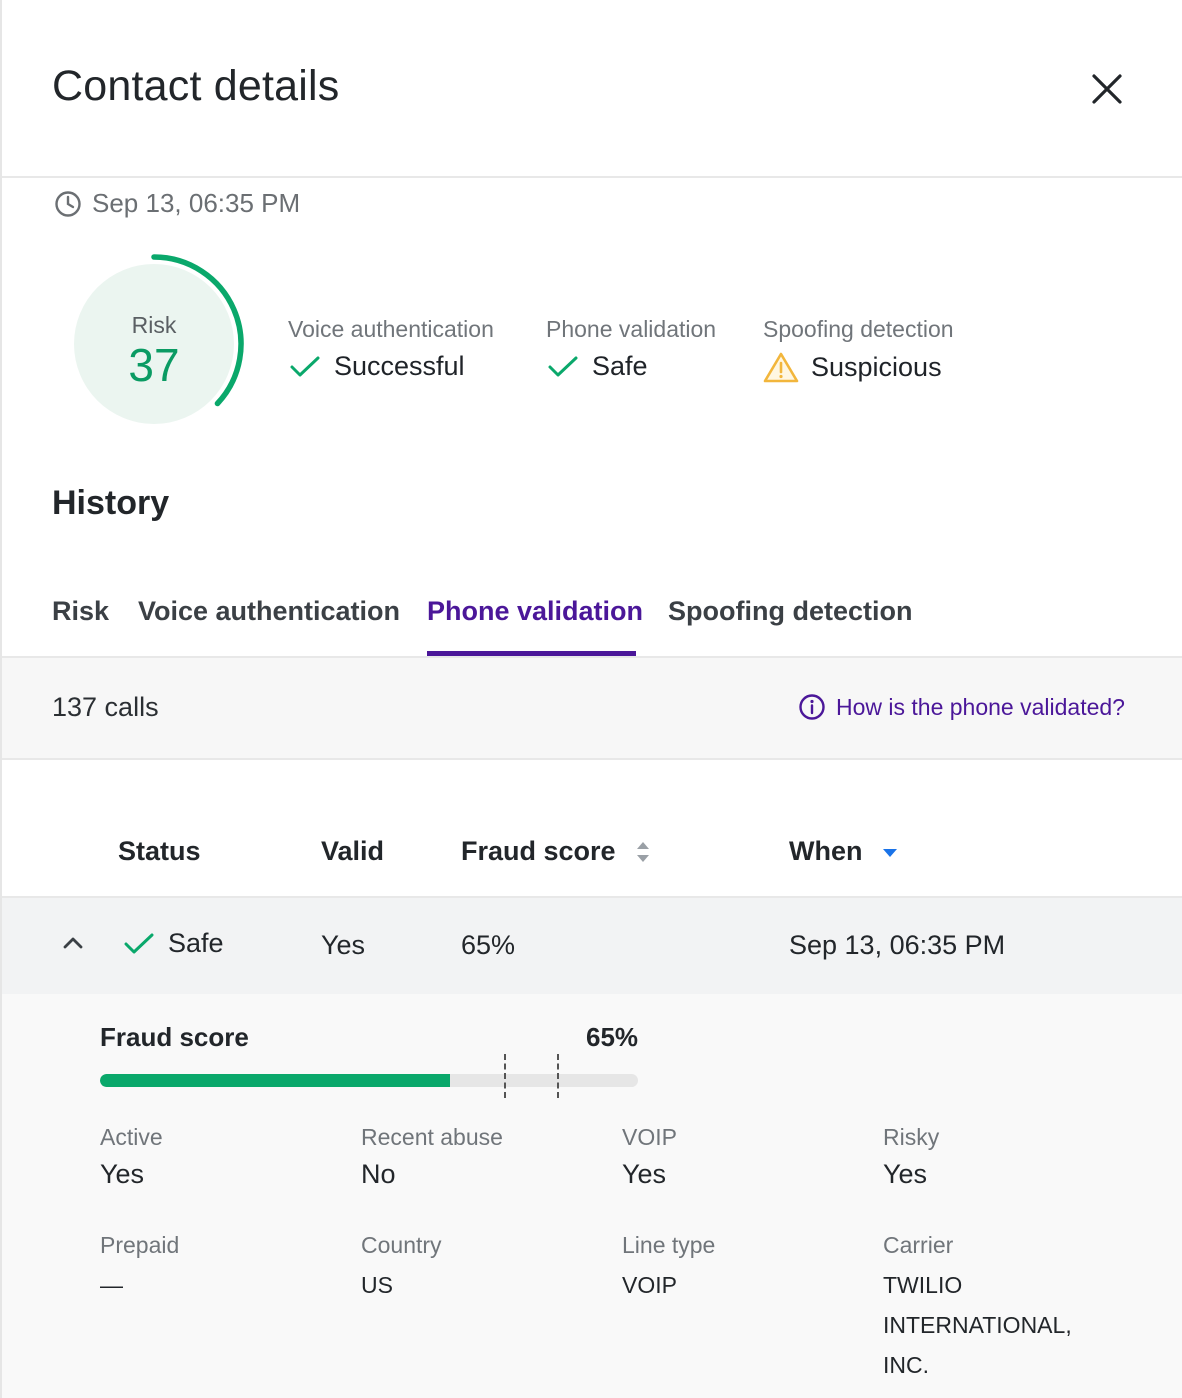  I want to click on metric-value: Suspicious, so click(876, 366).